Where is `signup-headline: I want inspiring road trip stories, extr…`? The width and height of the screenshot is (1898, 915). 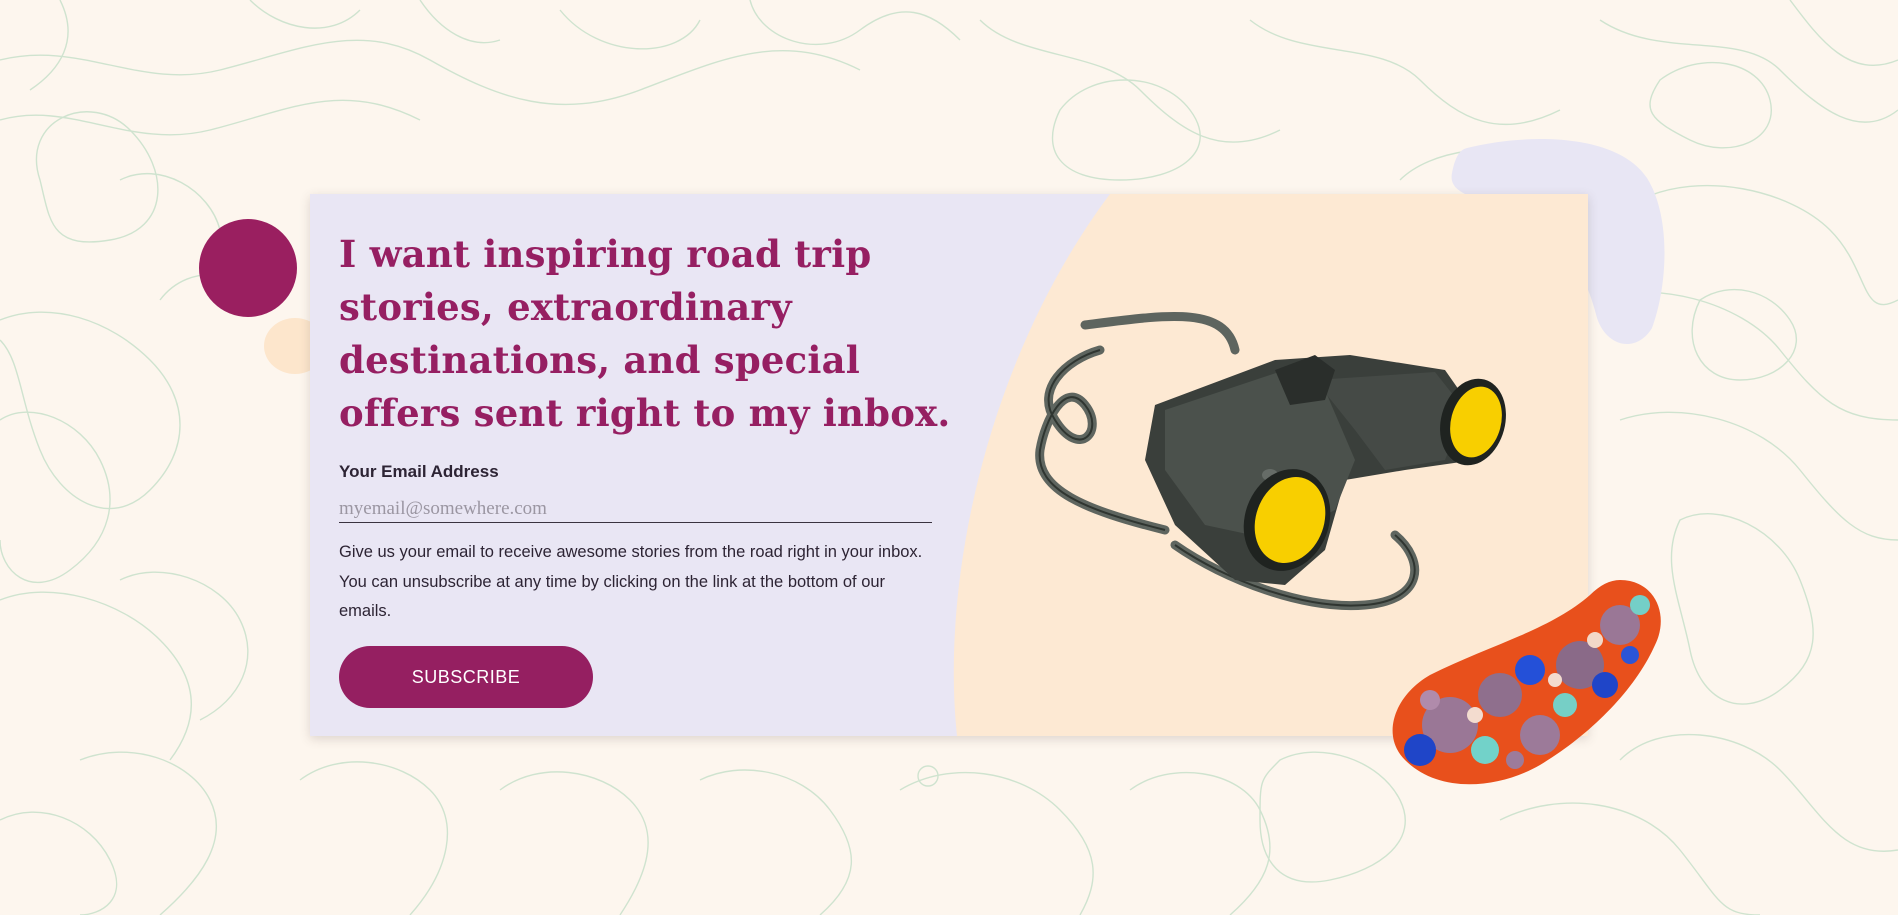
signup-headline: I want inspiring road trip stories, extr… is located at coordinates (645, 333).